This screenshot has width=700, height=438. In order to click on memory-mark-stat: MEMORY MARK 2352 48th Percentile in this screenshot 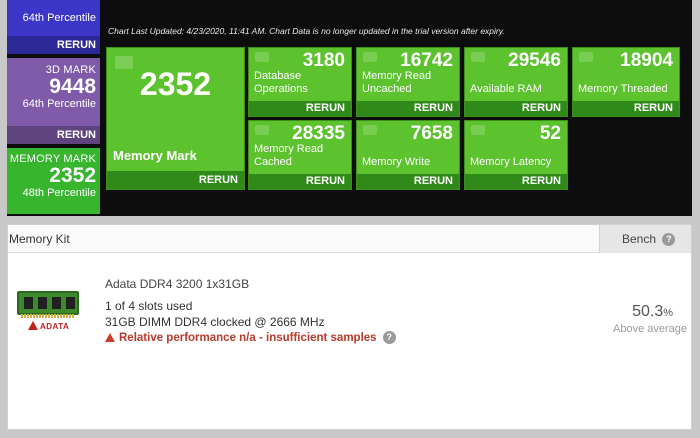, I will do `click(53, 181)`.